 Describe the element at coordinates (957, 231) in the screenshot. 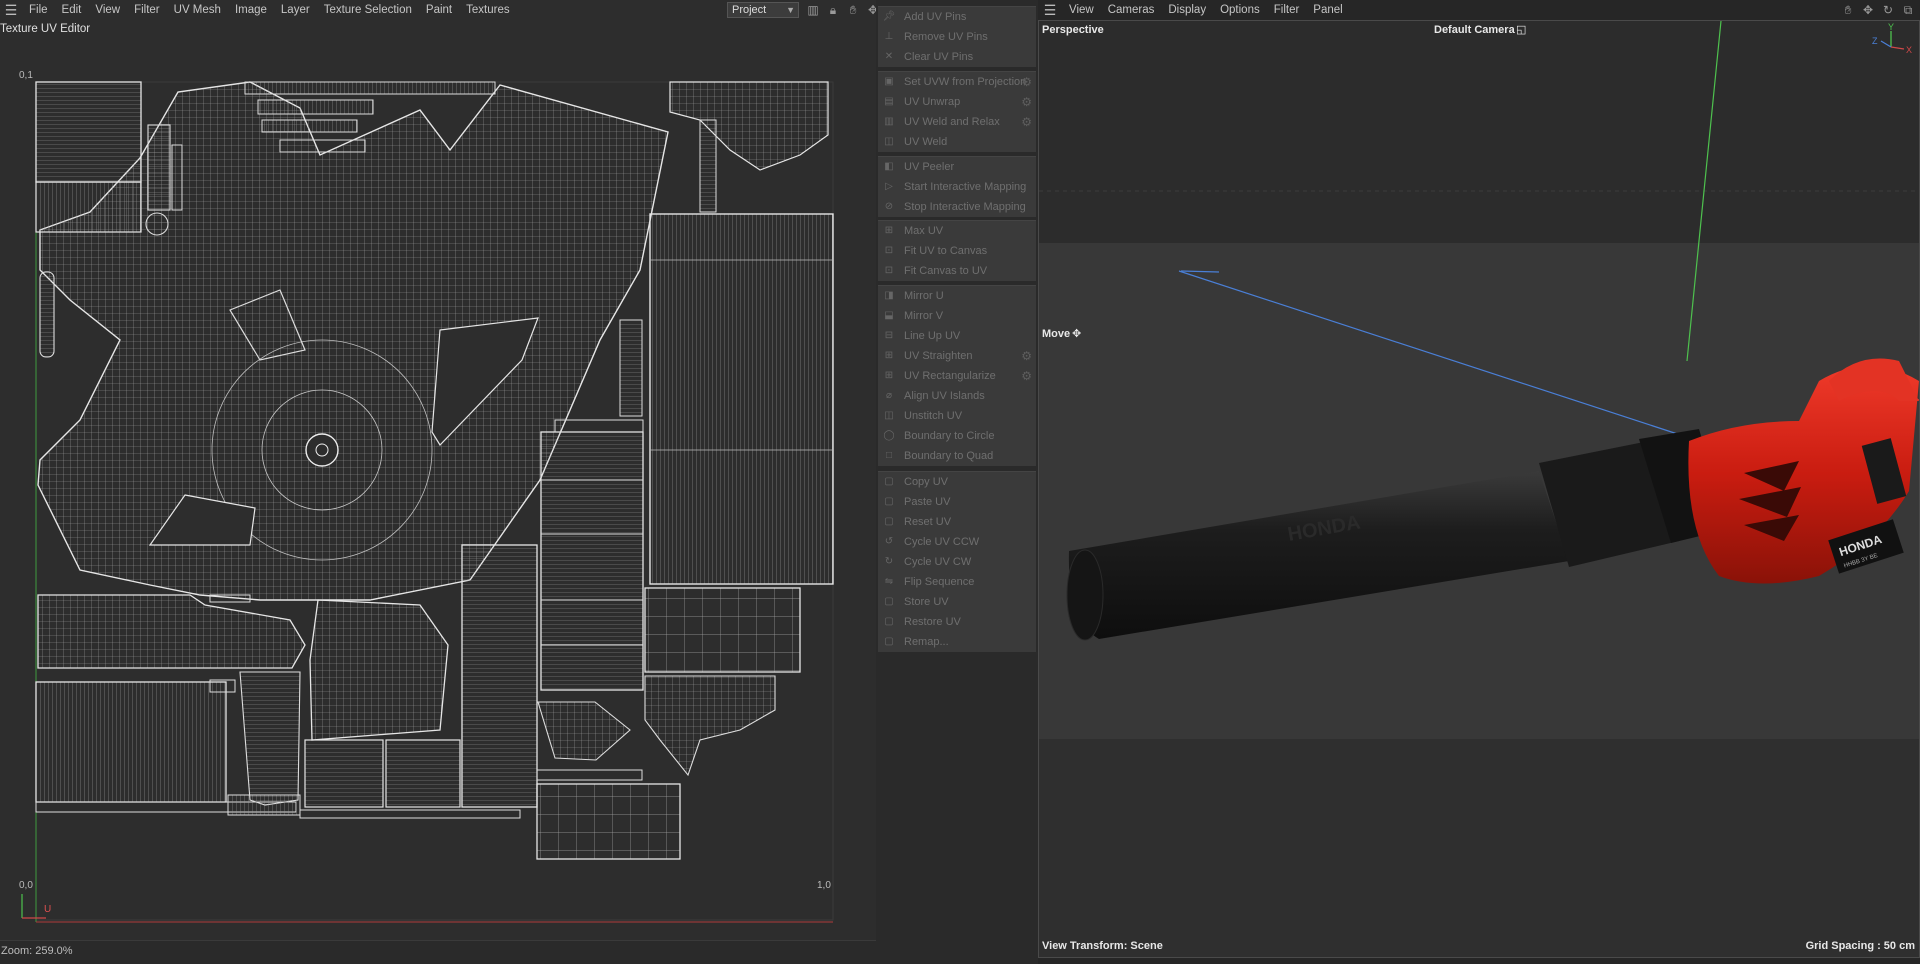

I see `max-uv-button: ⊞ Max UV` at that location.